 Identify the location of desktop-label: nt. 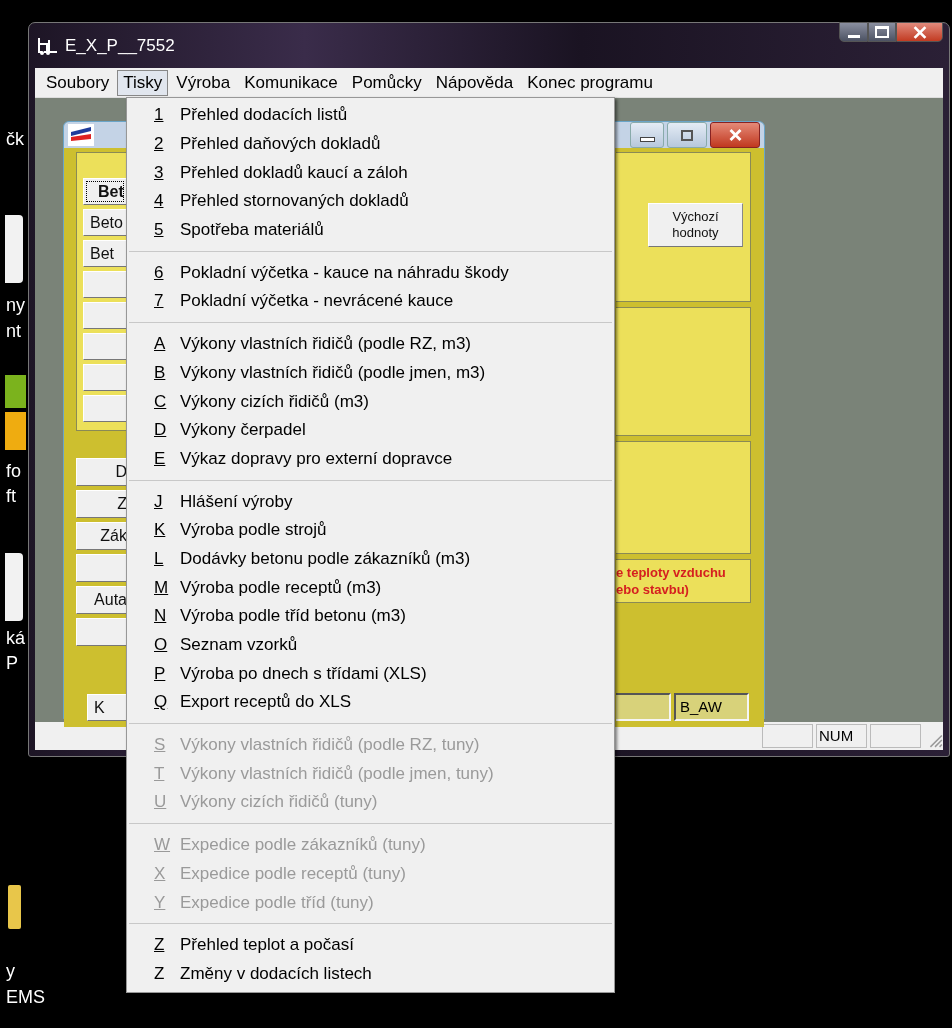
(13, 331).